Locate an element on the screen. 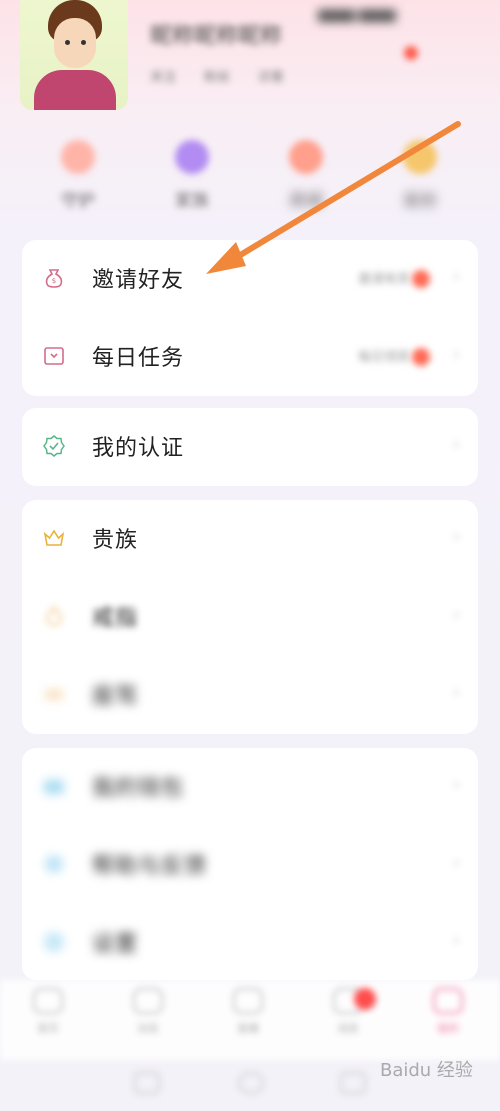 This screenshot has height=1111, width=500. task-box-icon is located at coordinates (54, 356).